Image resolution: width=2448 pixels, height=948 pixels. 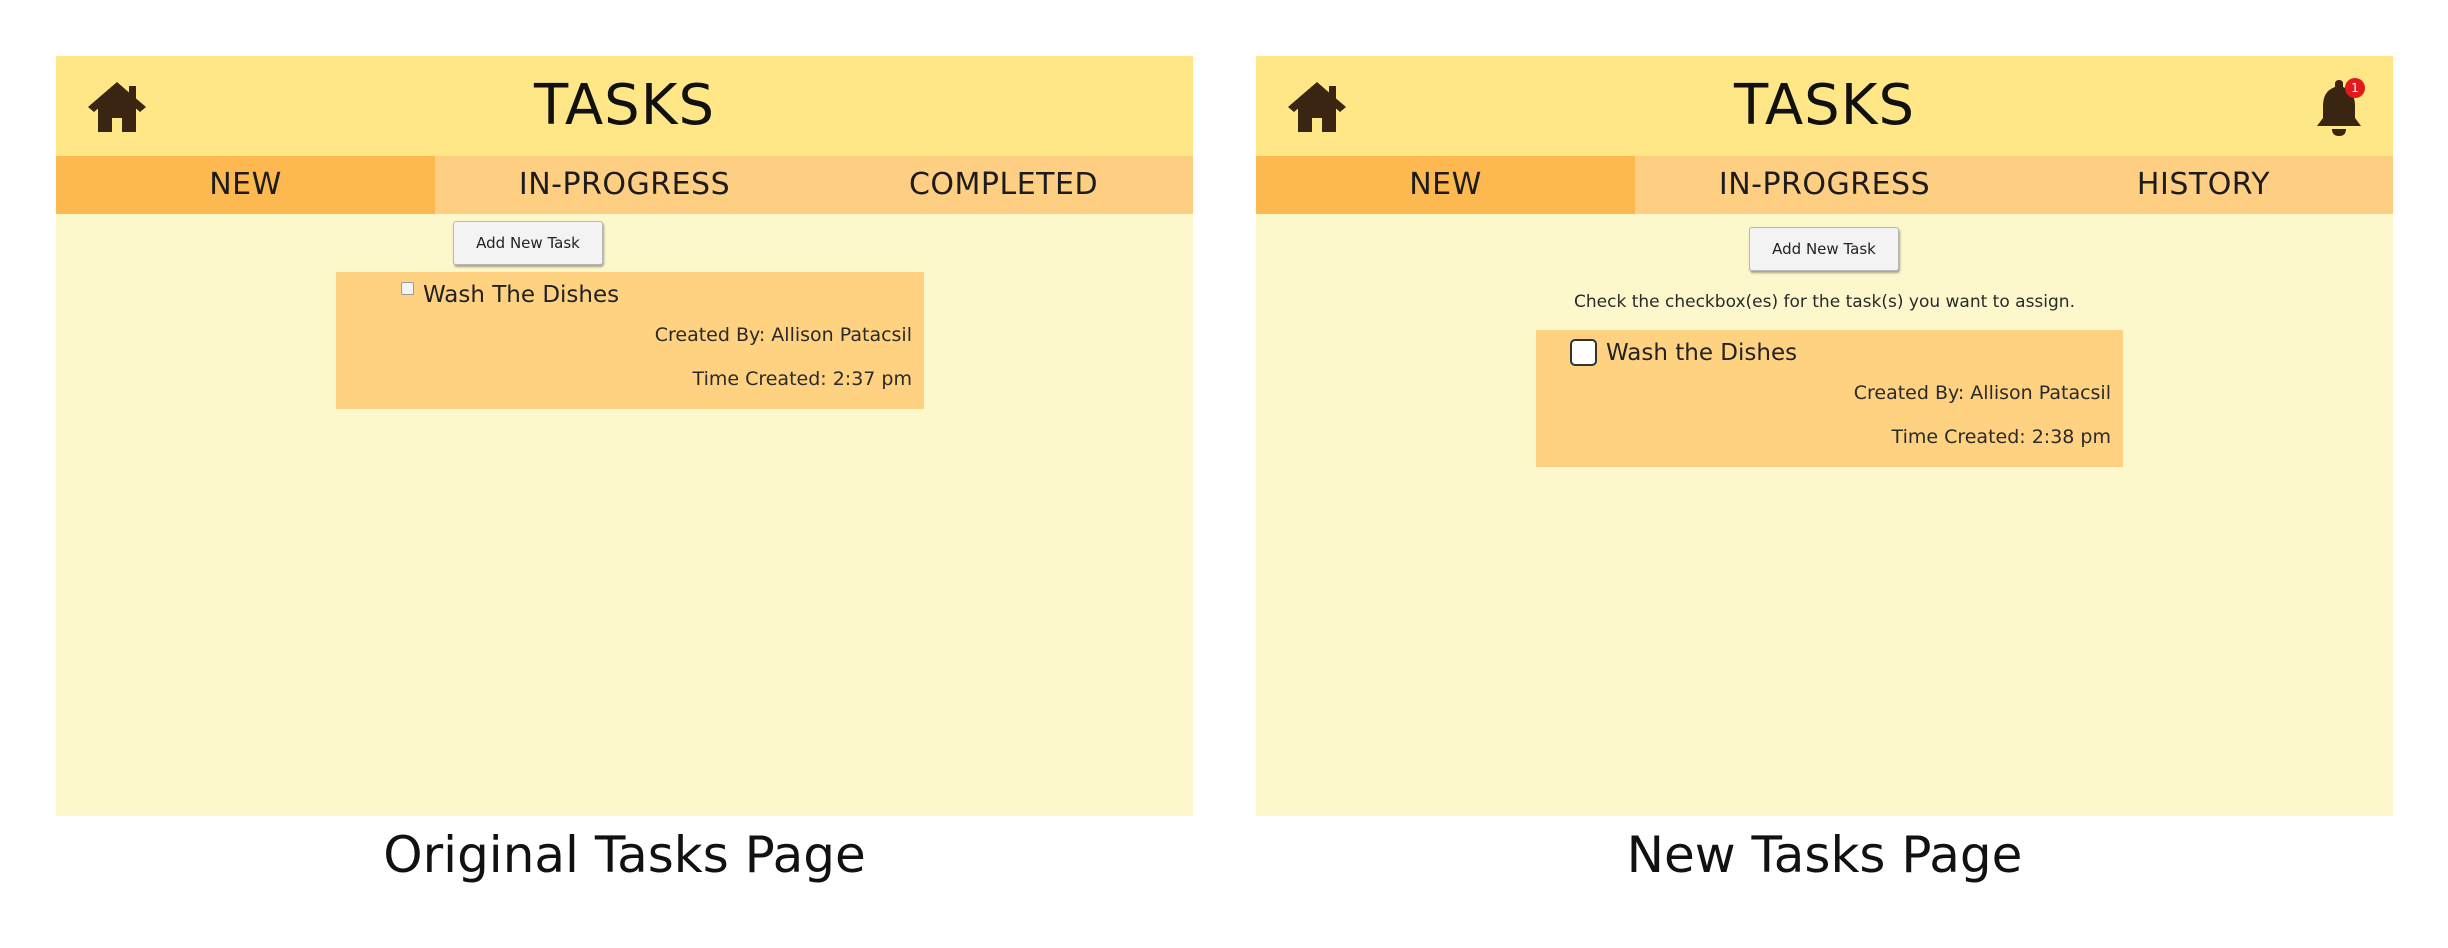 I want to click on header: TASKS, so click(x=624, y=106).